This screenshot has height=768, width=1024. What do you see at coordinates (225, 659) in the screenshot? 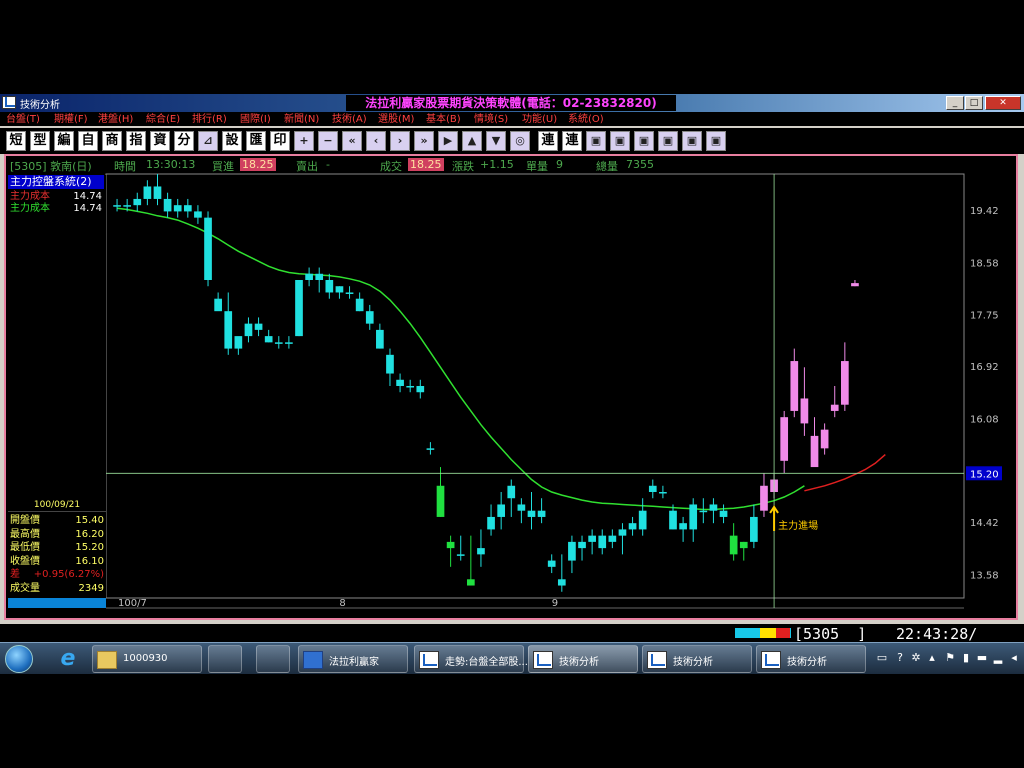
I see `media-player-icon` at bounding box center [225, 659].